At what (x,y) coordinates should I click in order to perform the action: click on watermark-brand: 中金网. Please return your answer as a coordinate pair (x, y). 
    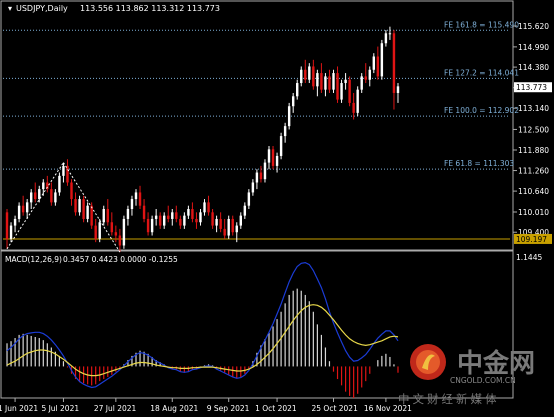
    Looking at the image, I should click on (496, 364).